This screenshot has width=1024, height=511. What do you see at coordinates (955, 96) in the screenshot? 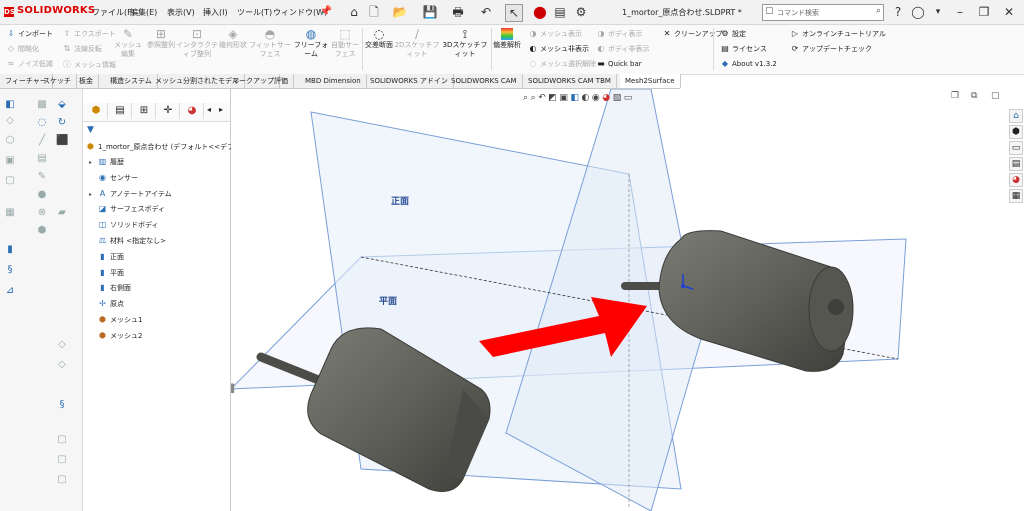
I see `window-restore-icon: ❐` at bounding box center [955, 96].